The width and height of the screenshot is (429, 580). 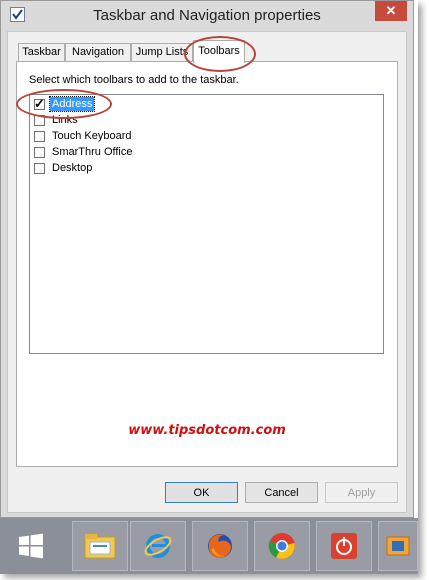 I want to click on list-item-label: Touch Keyboard, so click(x=92, y=136).